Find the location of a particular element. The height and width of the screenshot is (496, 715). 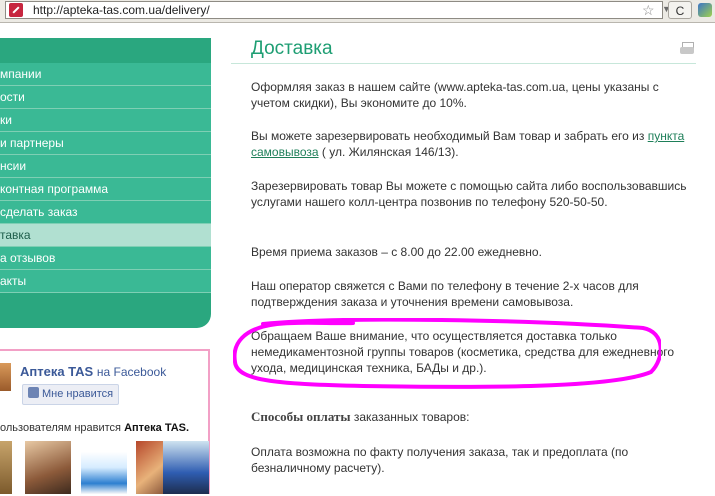

print-icon is located at coordinates (687, 48).